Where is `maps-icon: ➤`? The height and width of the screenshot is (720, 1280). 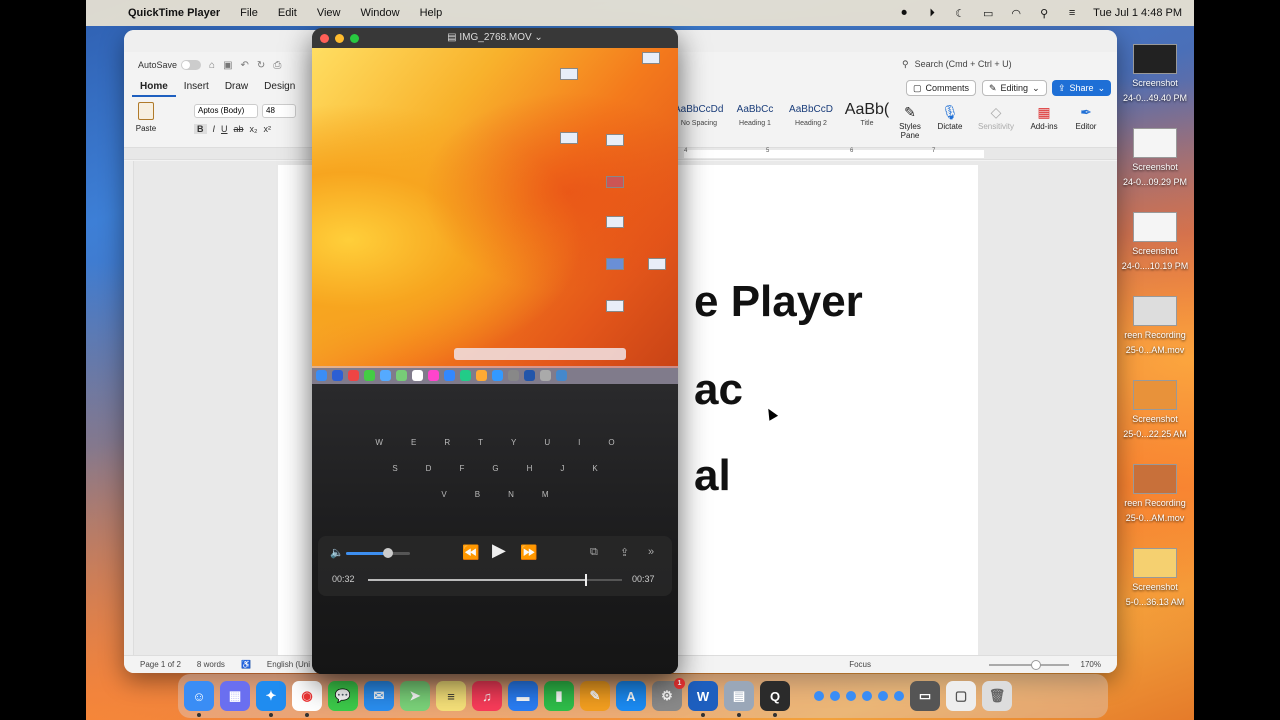 maps-icon: ➤ is located at coordinates (415, 696).